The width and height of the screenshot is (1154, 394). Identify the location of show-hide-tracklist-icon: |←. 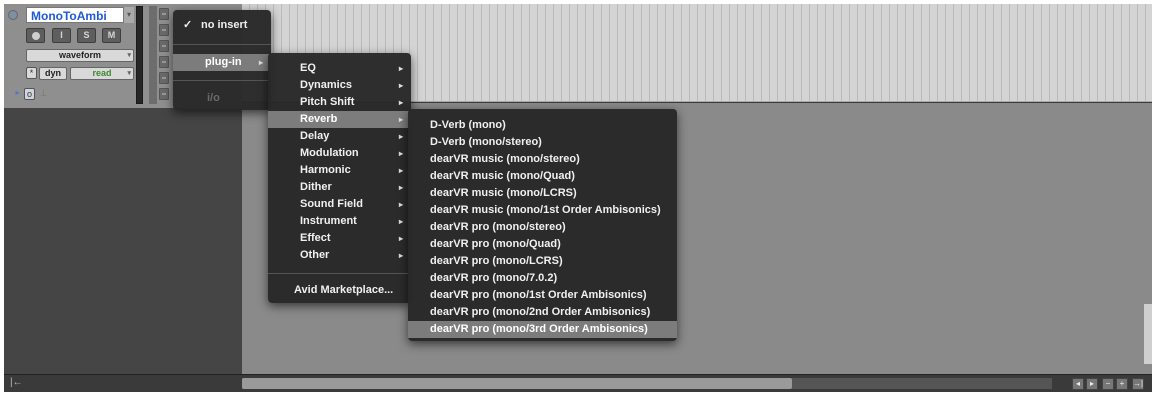
(16, 382).